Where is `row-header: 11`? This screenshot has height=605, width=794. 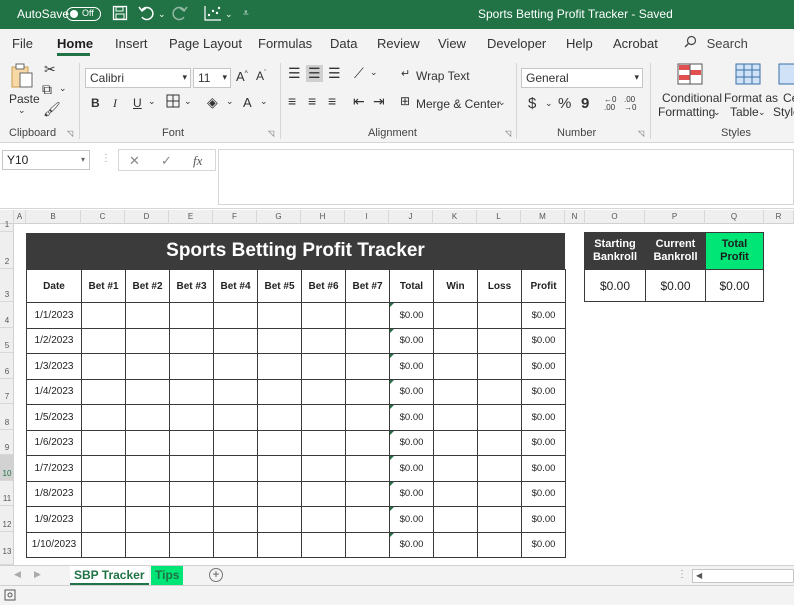 row-header: 11 is located at coordinates (7, 494).